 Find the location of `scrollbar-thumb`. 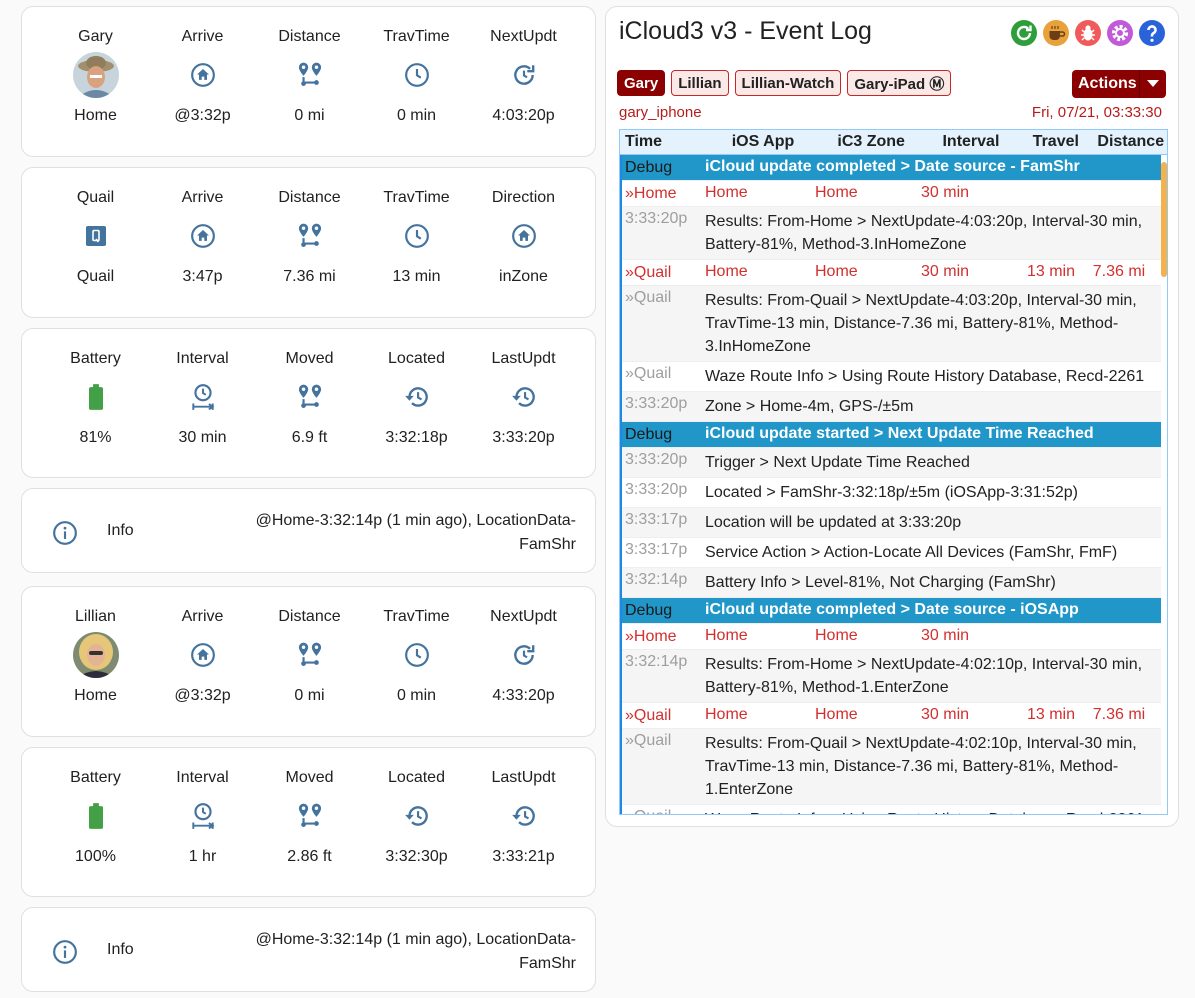

scrollbar-thumb is located at coordinates (1164, 219).